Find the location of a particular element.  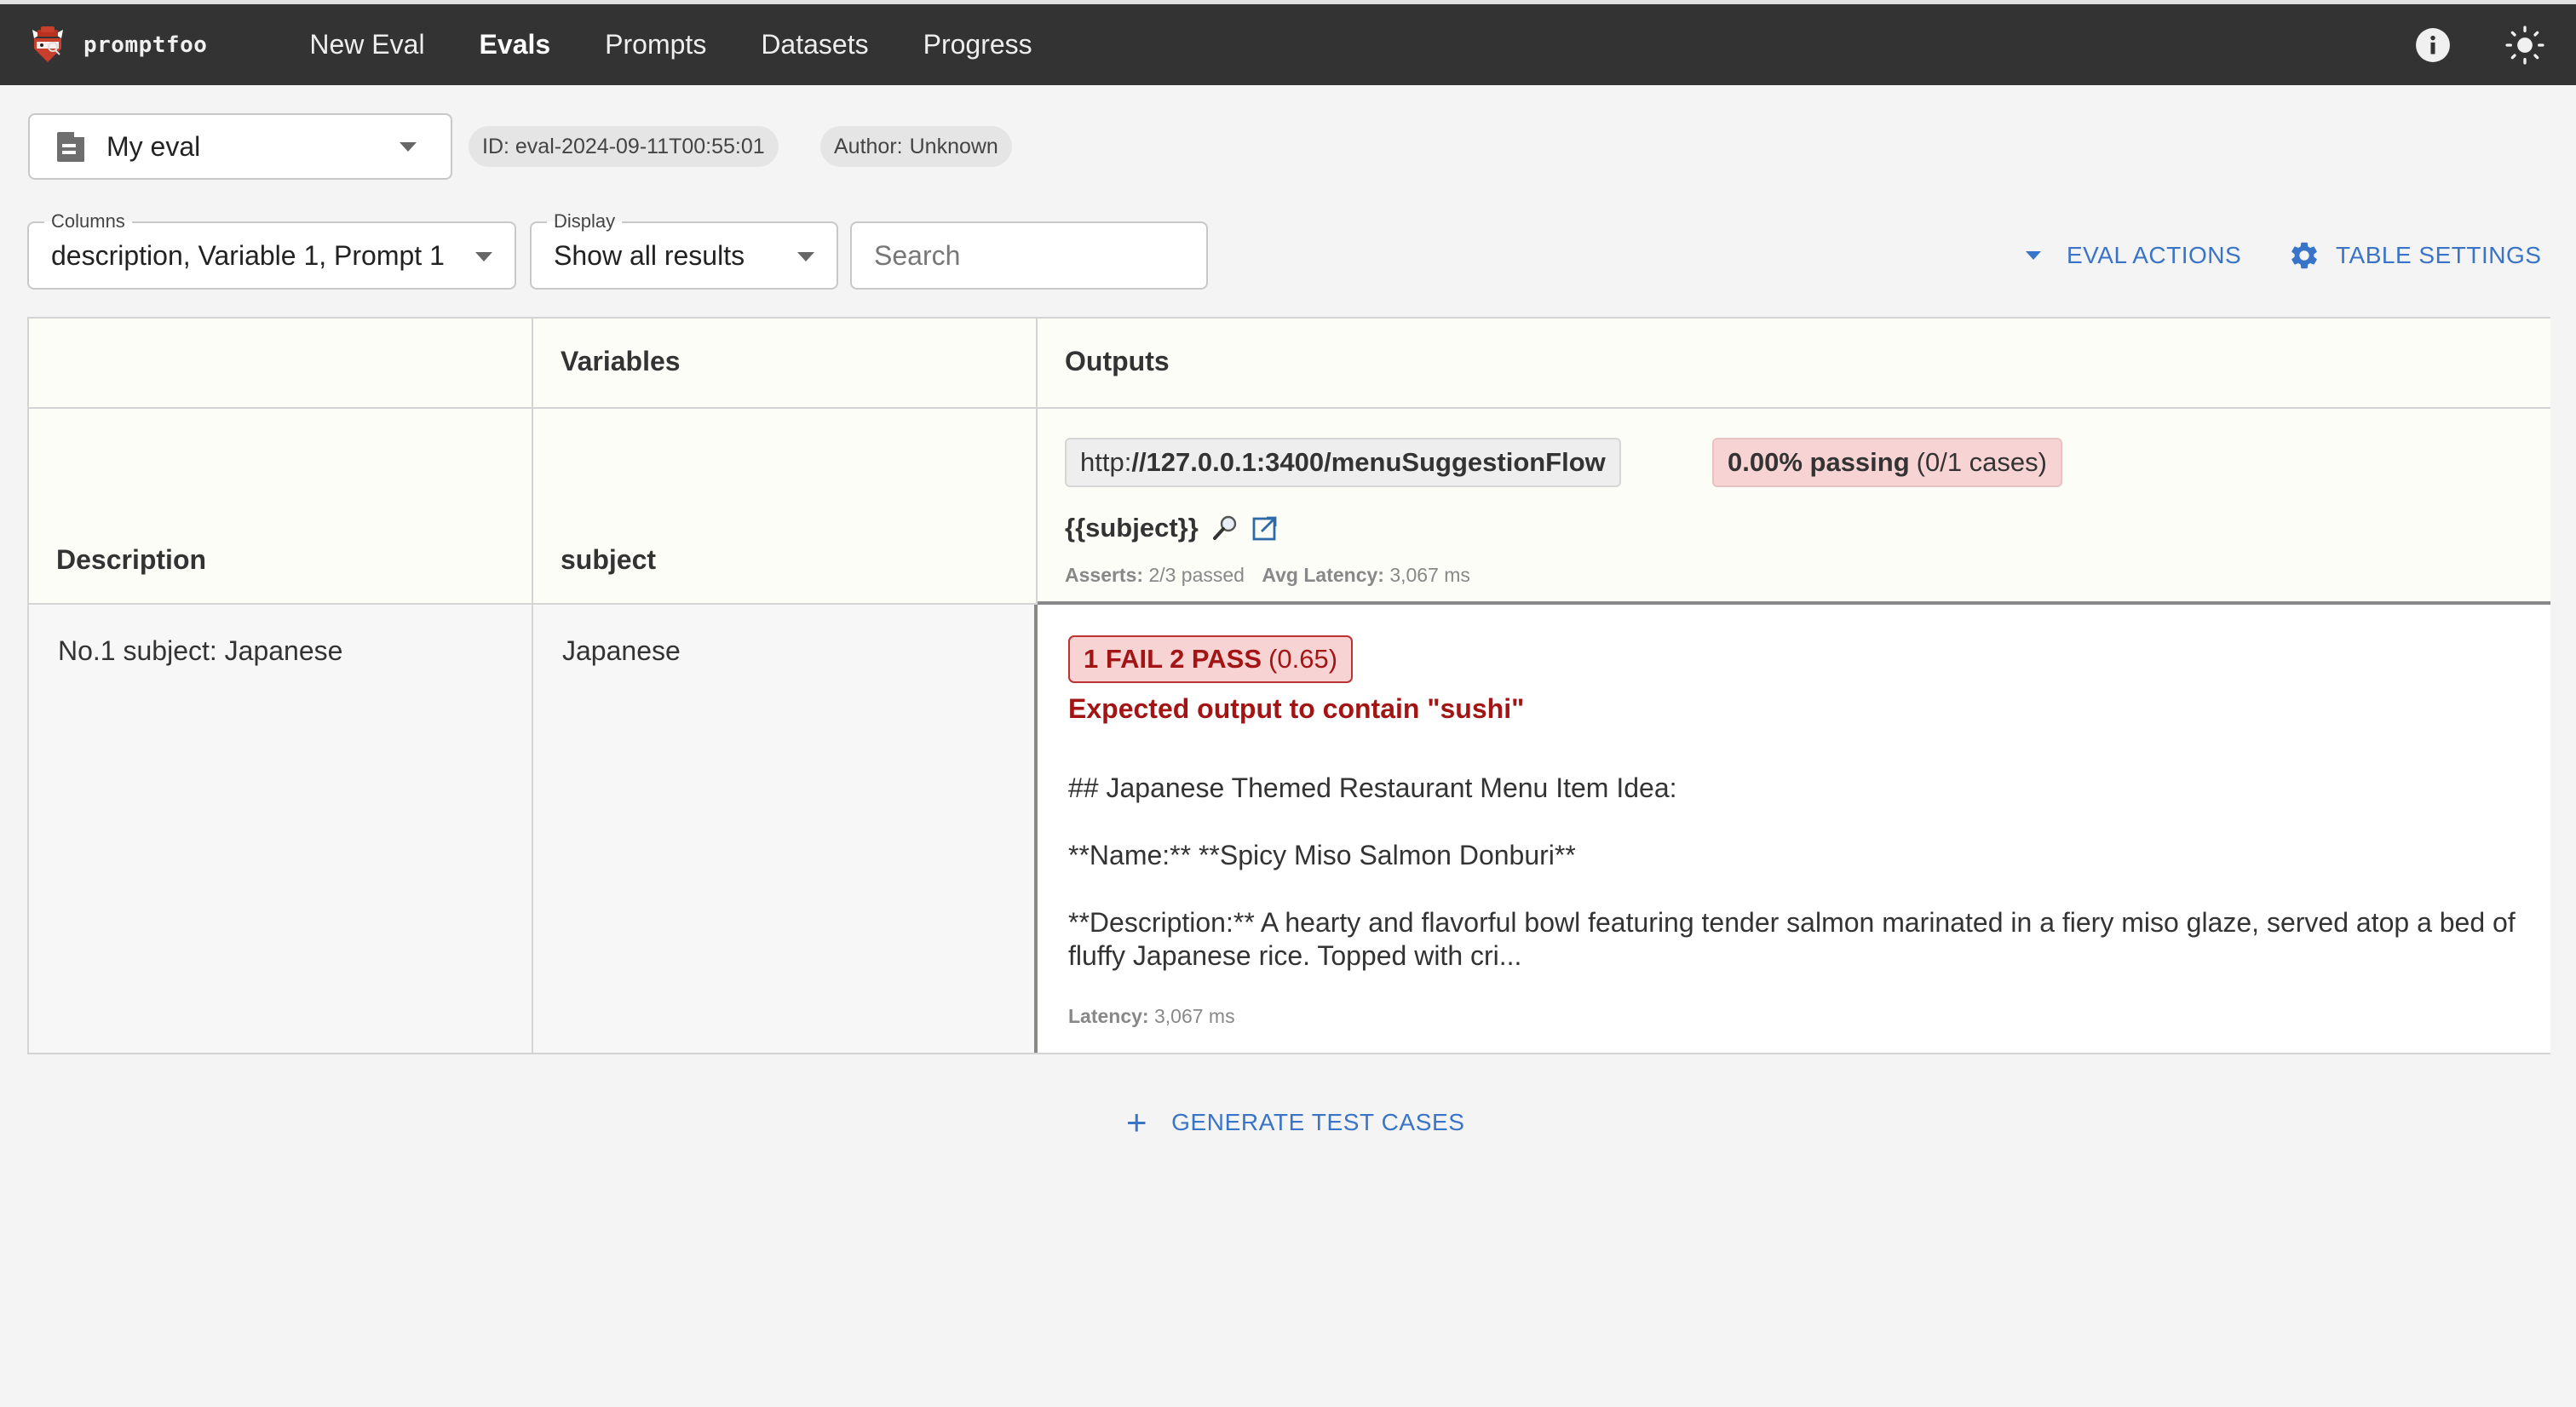

app-name: promptfoo is located at coordinates (145, 45).